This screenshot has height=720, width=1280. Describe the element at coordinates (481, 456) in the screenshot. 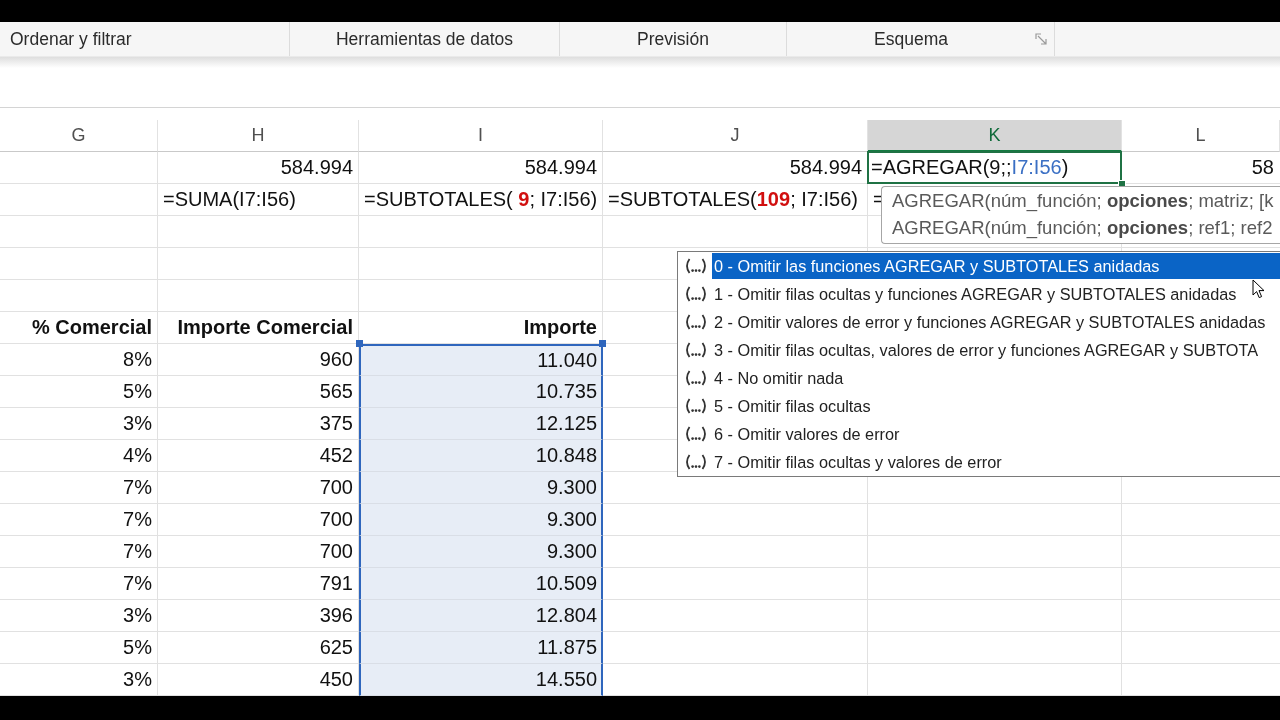

I see `table-cell: 10.848` at that location.